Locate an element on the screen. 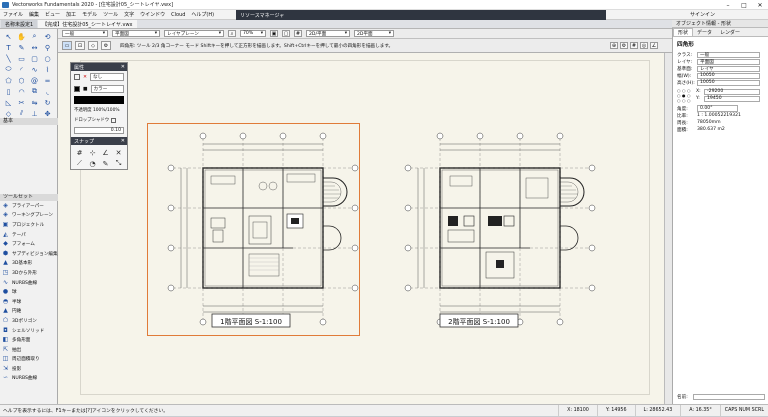 This screenshot has height=417, width=768. toolset-item: ◓ 半球 is located at coordinates (29, 302).